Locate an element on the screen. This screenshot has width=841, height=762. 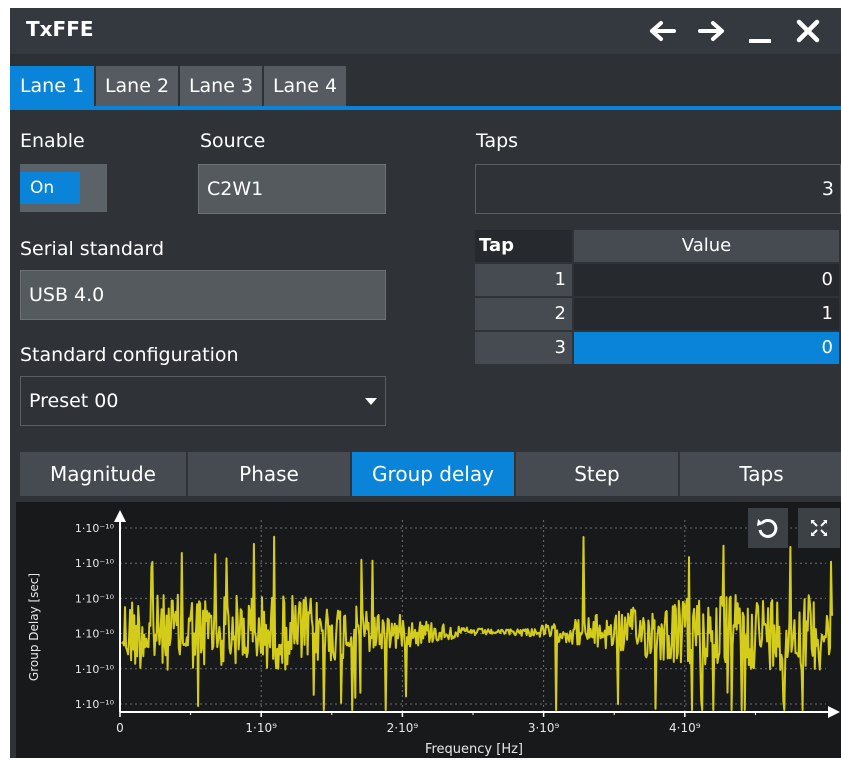
x-axis-arrow is located at coordinates (834, 712).